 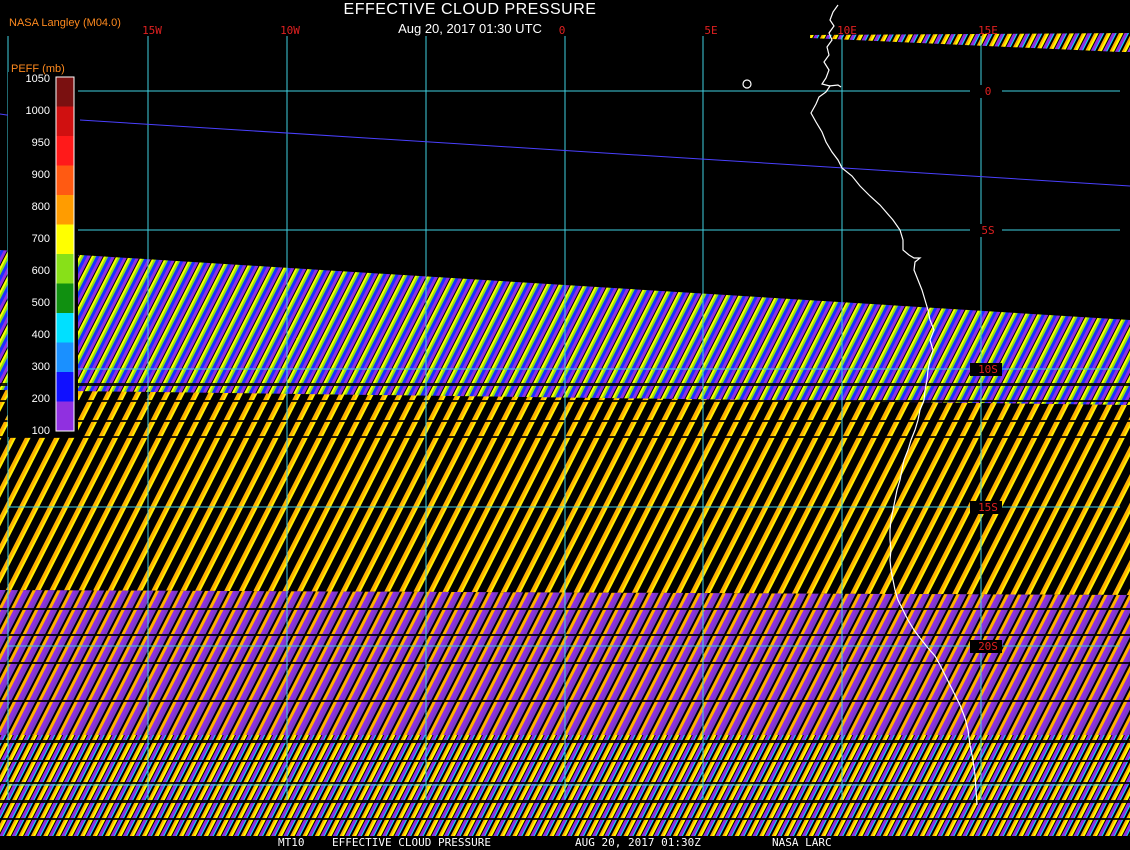 What do you see at coordinates (988, 91) in the screenshot?
I see `latitude-label: 0` at bounding box center [988, 91].